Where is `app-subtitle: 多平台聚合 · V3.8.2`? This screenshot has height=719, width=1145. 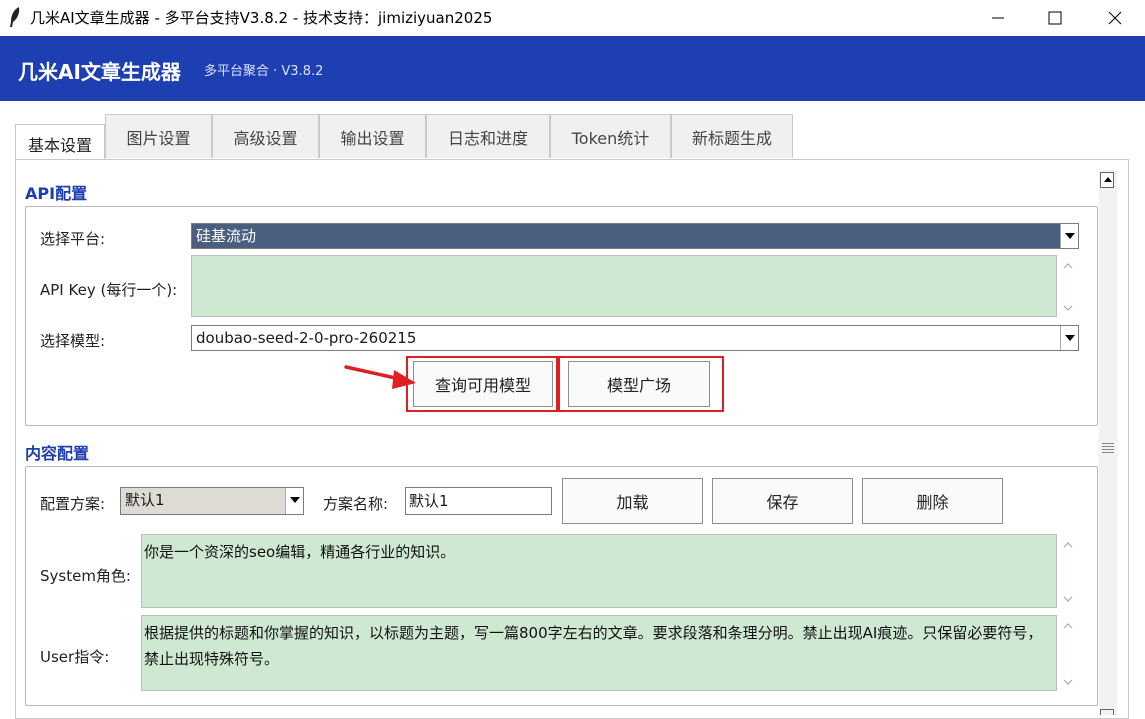
app-subtitle: 多平台聚合 · V3.8.2 is located at coordinates (264, 71).